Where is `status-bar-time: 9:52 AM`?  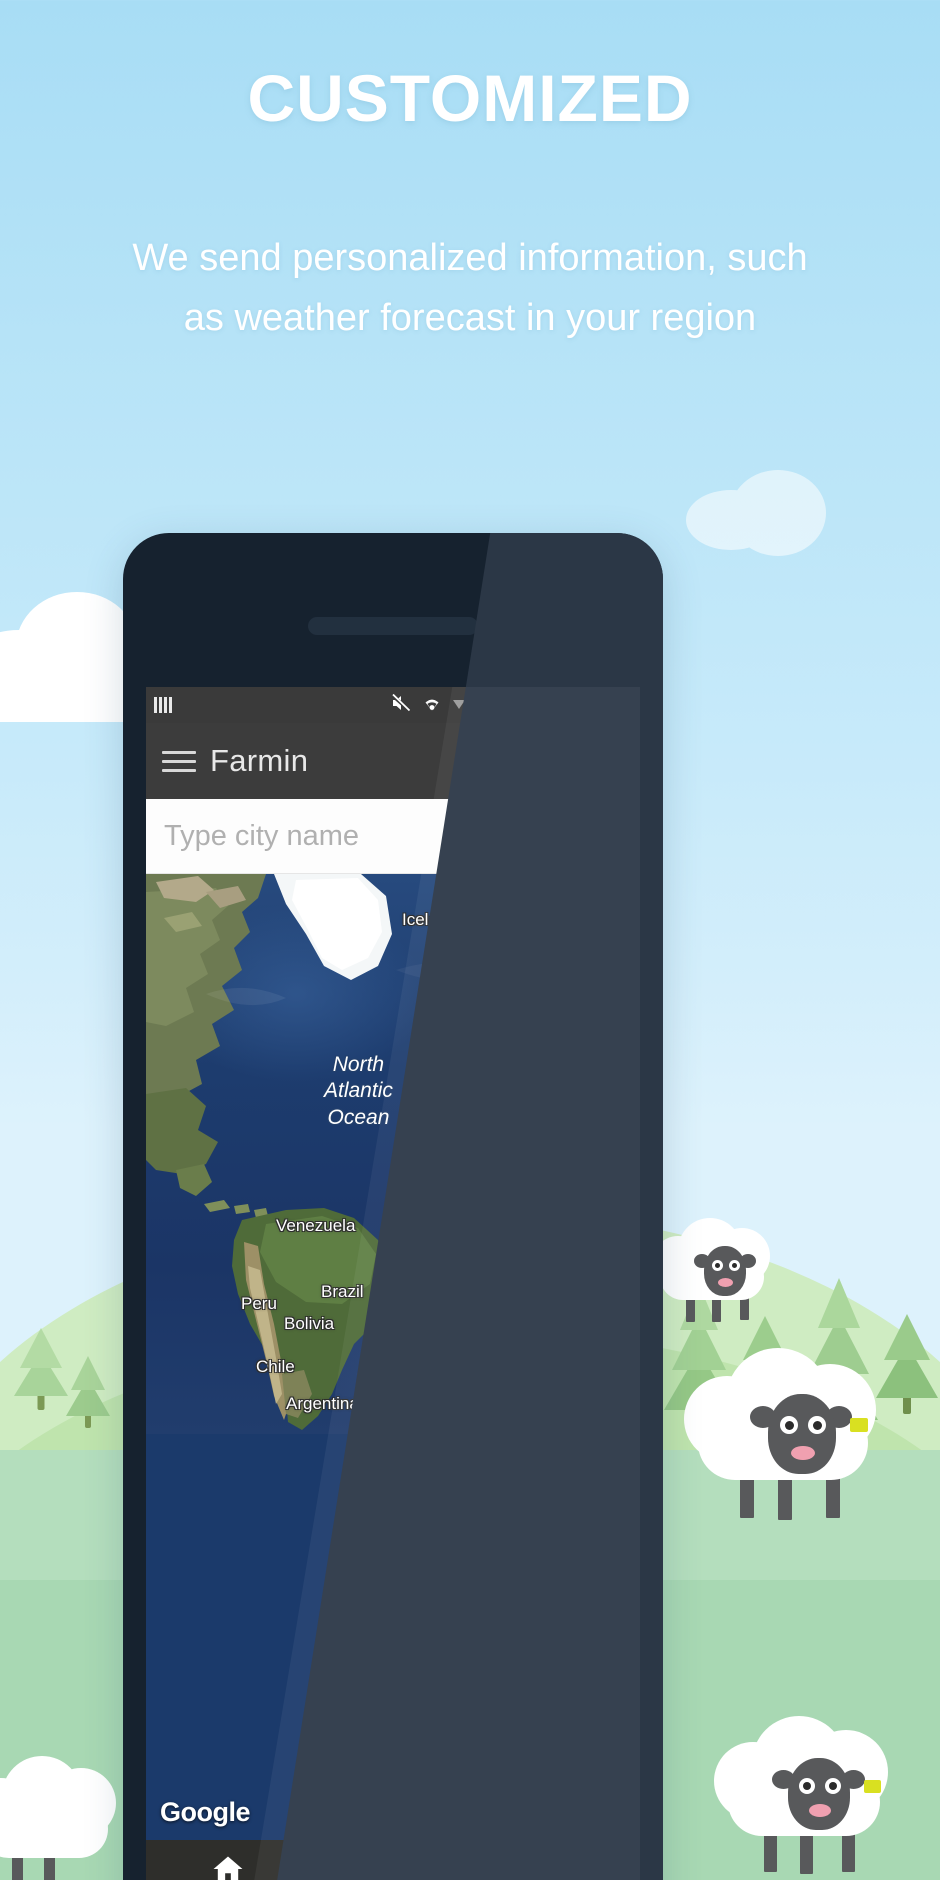
status-bar-time: 9:52 AM is located at coordinates (590, 704).